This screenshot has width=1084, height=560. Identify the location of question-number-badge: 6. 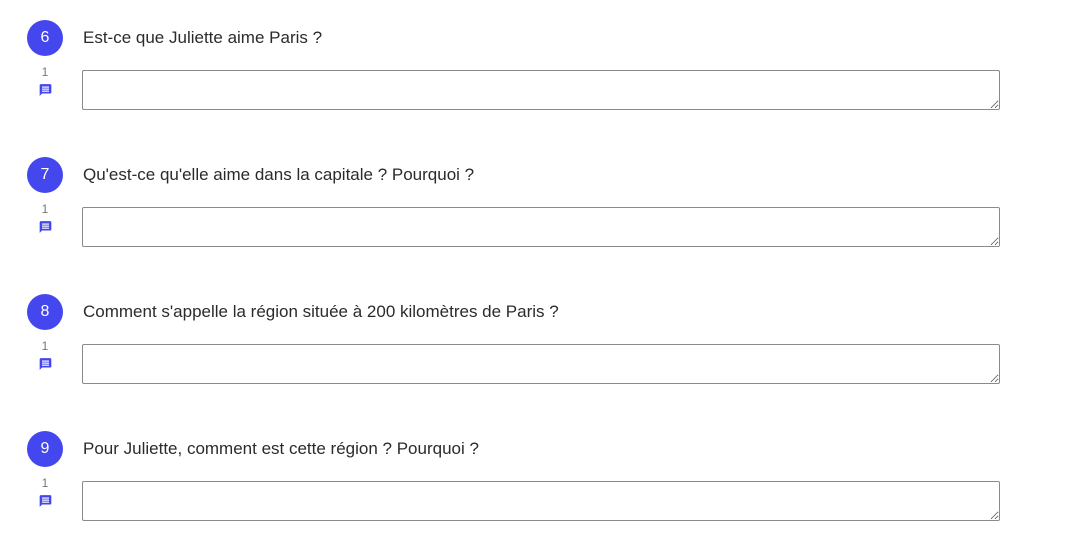
(45, 38).